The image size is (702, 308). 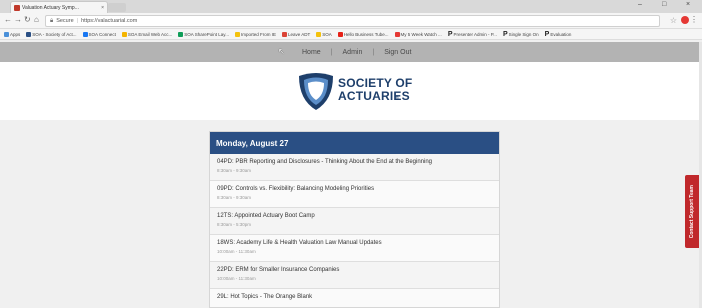 What do you see at coordinates (673, 20) in the screenshot?
I see `bookmark-star-icon: ☆` at bounding box center [673, 20].